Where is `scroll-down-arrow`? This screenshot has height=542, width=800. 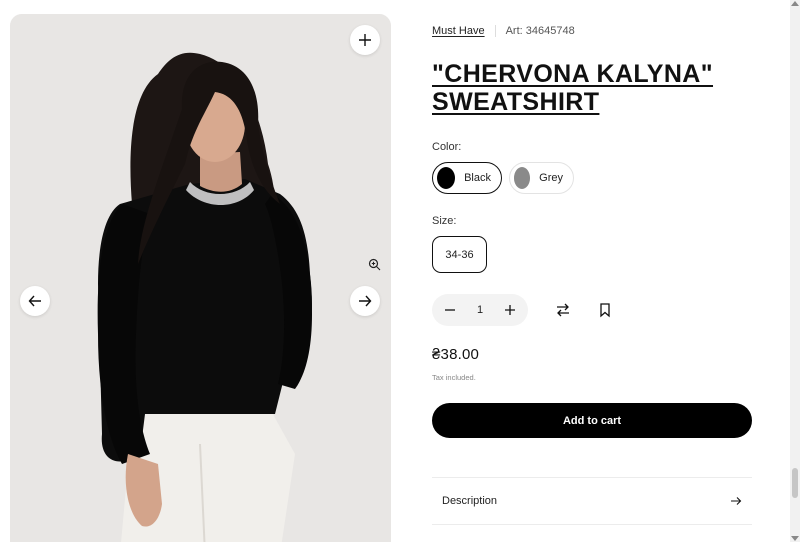 scroll-down-arrow is located at coordinates (795, 538).